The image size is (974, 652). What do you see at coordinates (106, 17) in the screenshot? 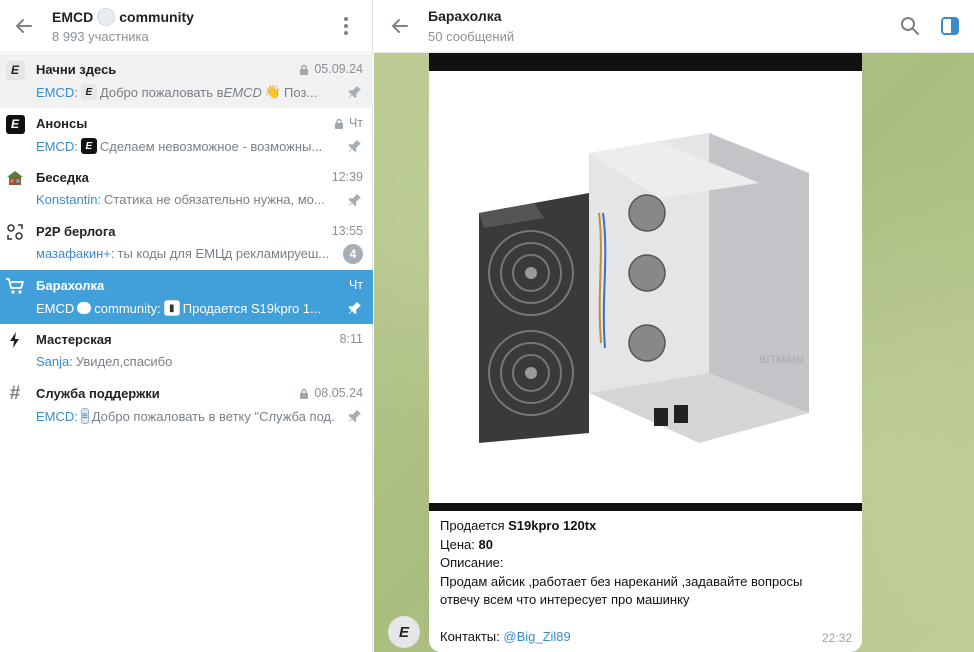
I see `community-emoji-icon` at bounding box center [106, 17].